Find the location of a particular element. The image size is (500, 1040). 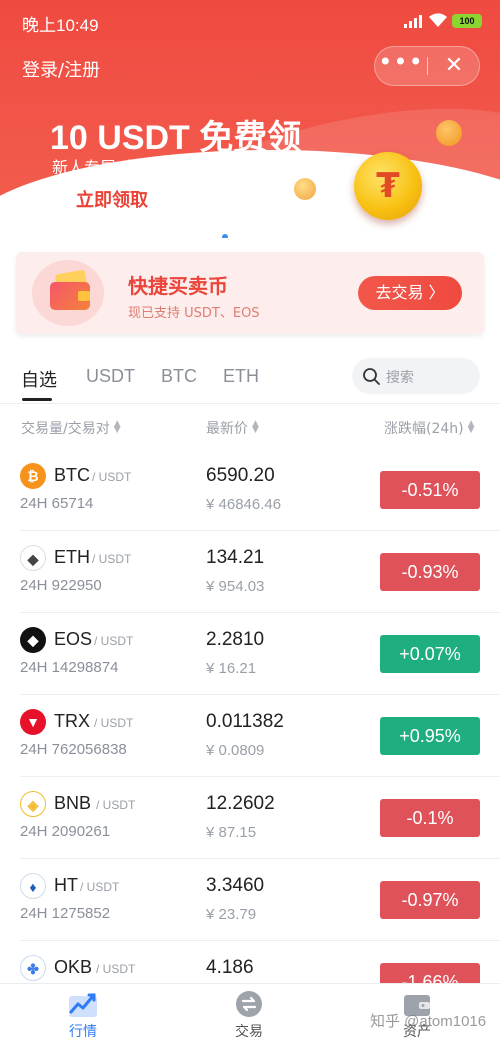

change-badge: -0.93% is located at coordinates (430, 572).